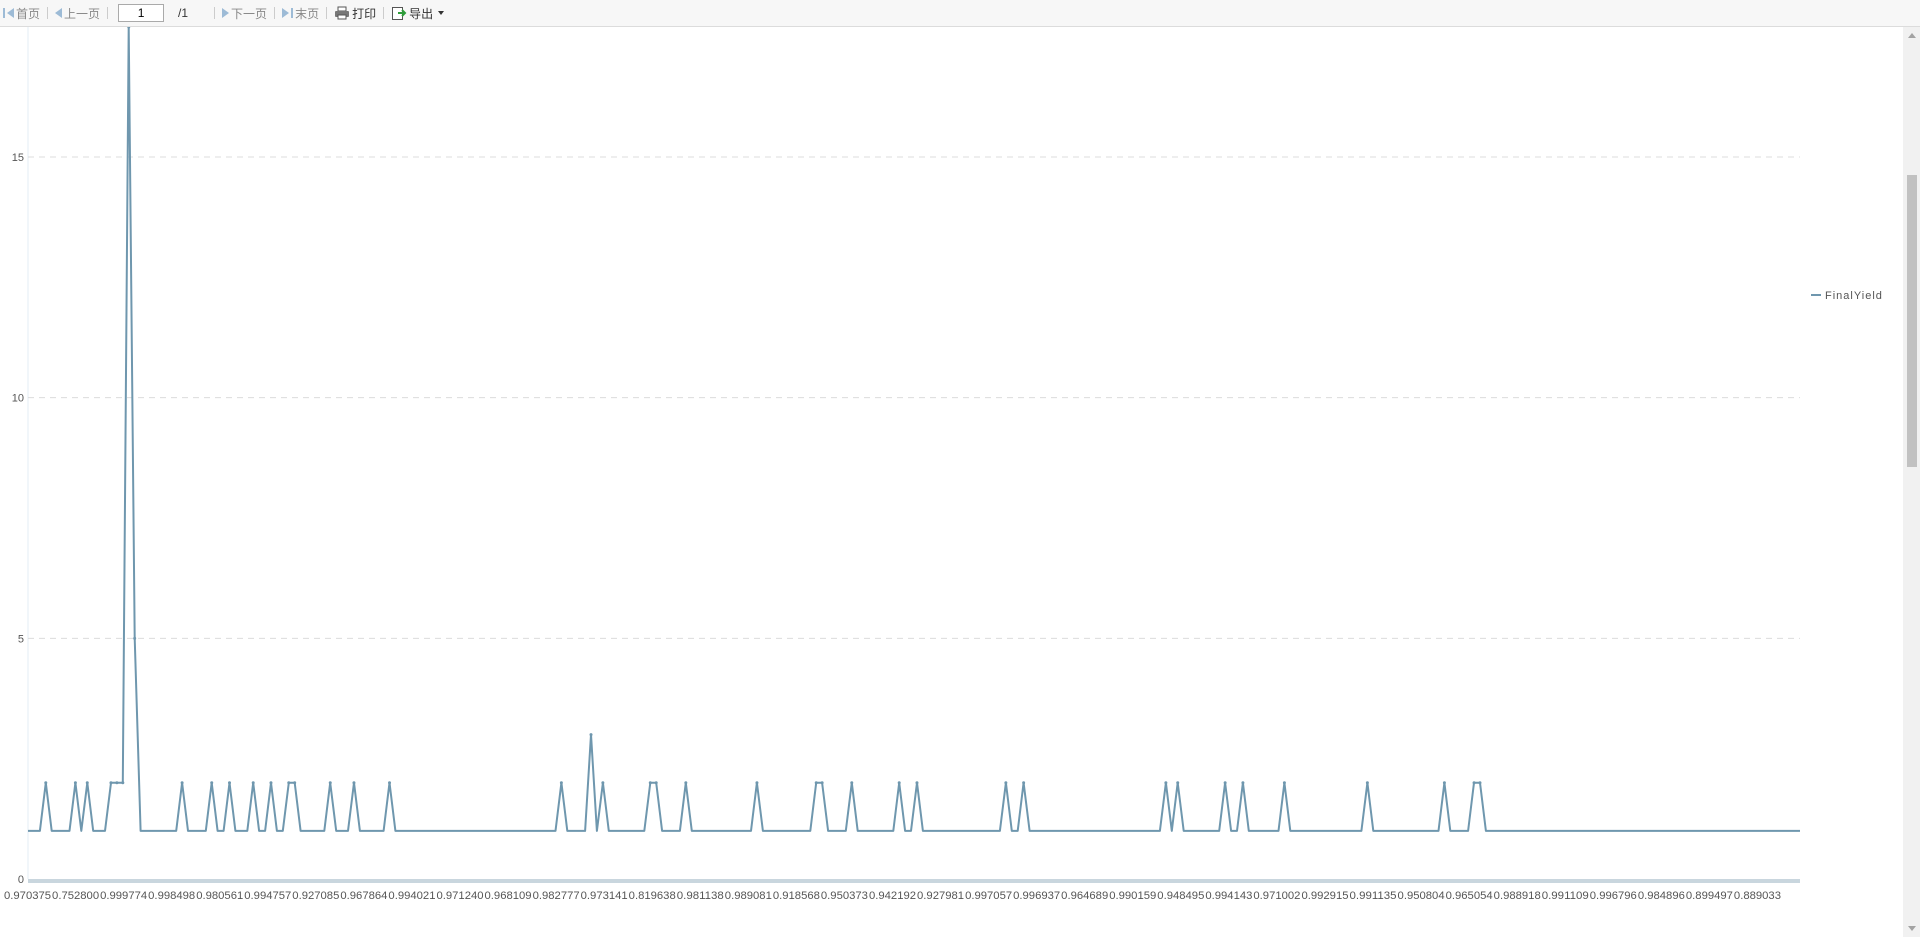 This screenshot has height=937, width=1920. Describe the element at coordinates (307, 13) in the screenshot. I see `last-page-label: 末页` at that location.